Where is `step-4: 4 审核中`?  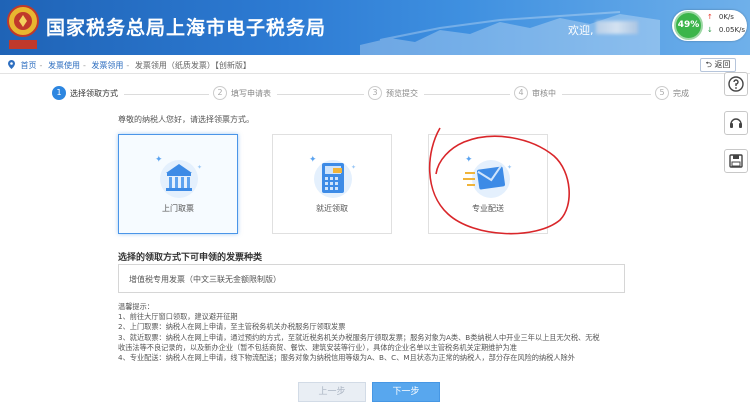
step-4: 4 审核中 is located at coordinates (536, 95).